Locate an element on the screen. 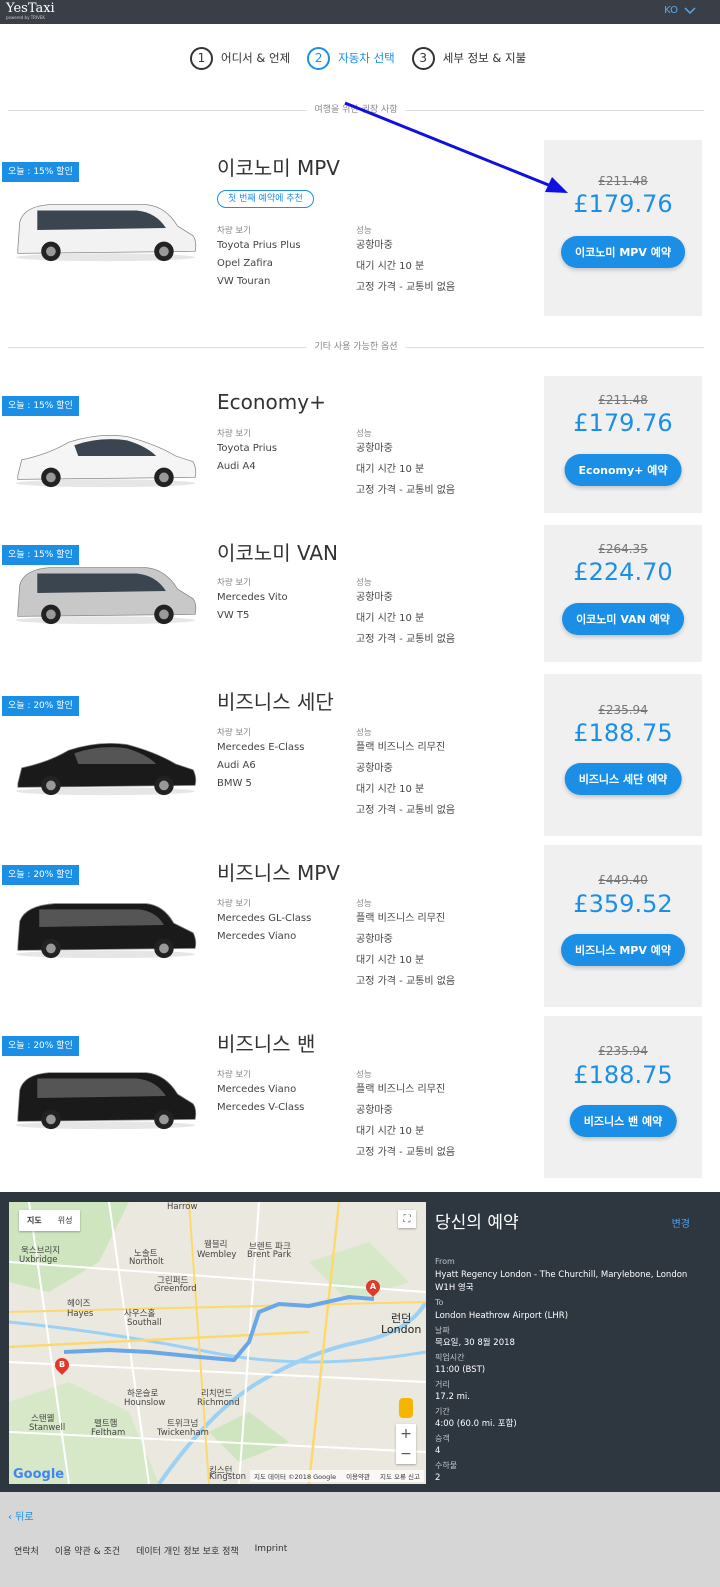 The width and height of the screenshot is (720, 1587). recommended-heading: 여행을 위한 권장 사항 is located at coordinates (356, 110).